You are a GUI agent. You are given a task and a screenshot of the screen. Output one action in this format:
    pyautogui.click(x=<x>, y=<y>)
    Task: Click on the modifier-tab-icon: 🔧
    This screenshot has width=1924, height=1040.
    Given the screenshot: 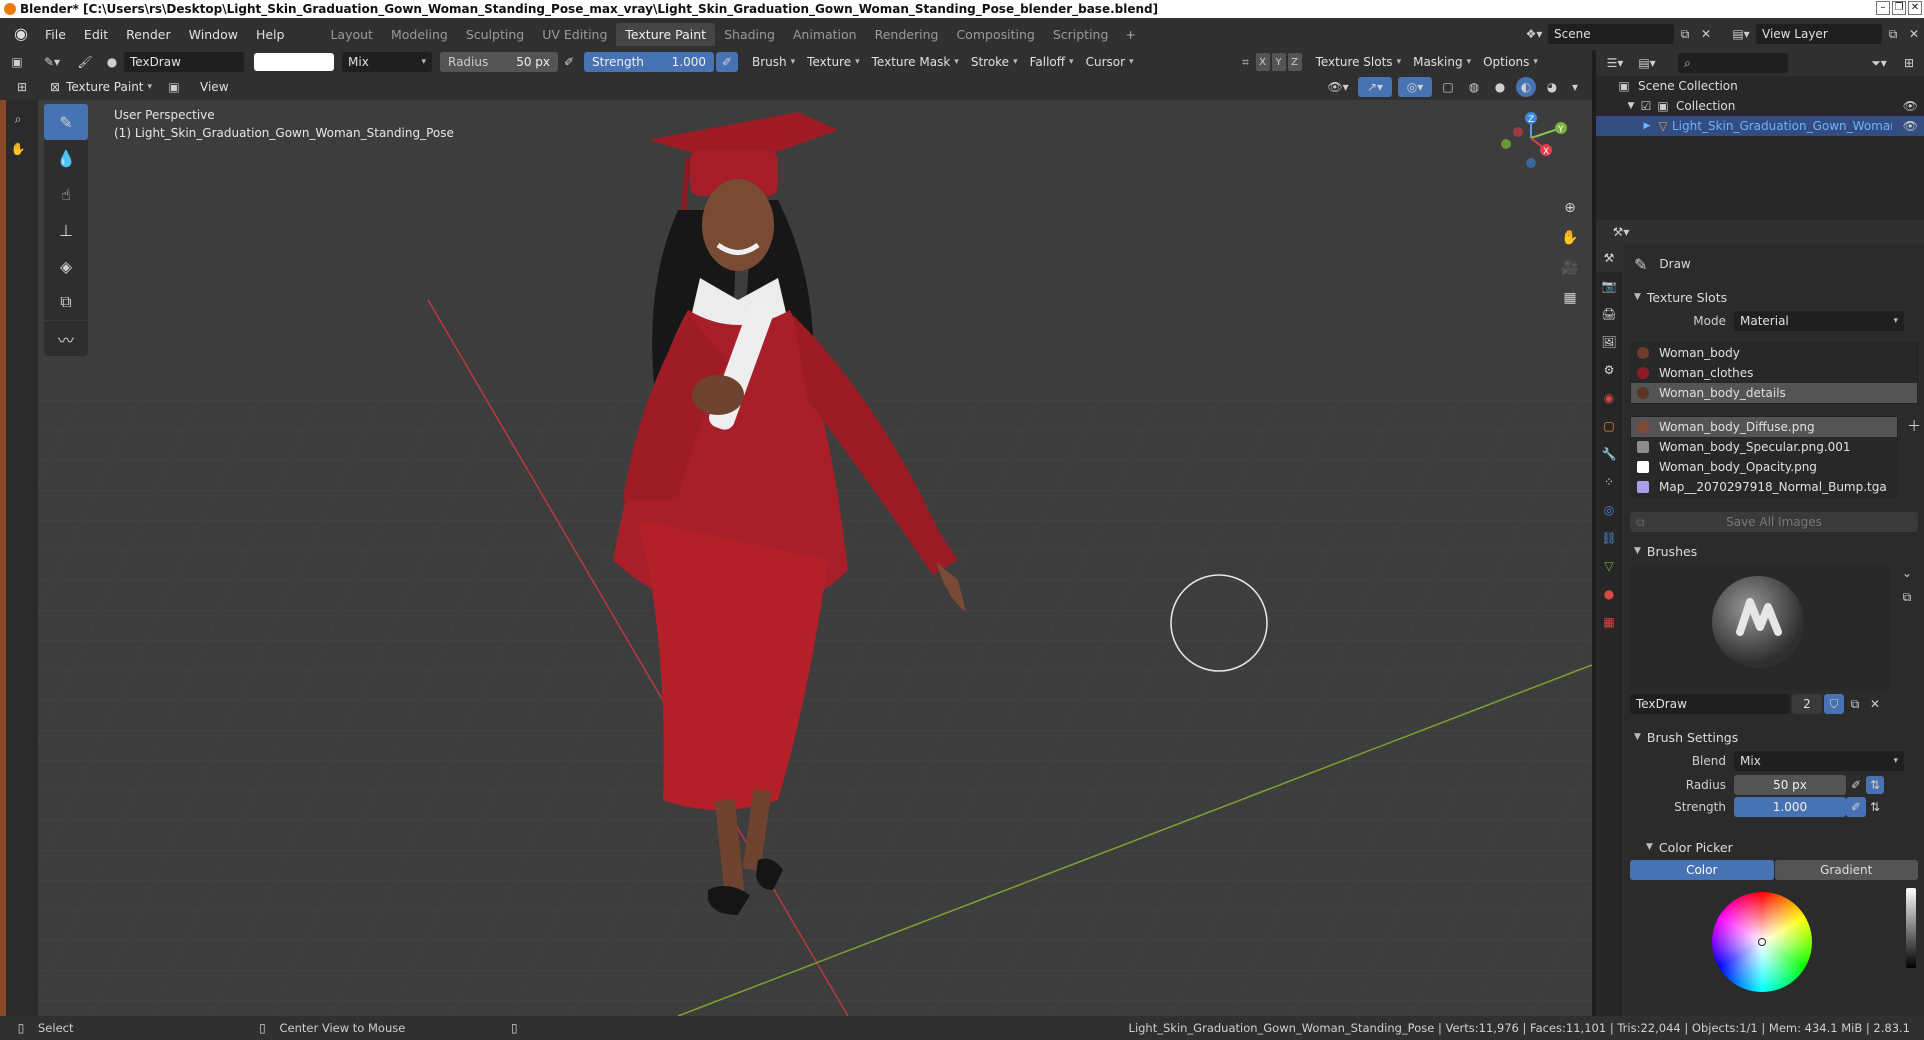 What is the action you would take?
    pyautogui.click(x=1609, y=454)
    